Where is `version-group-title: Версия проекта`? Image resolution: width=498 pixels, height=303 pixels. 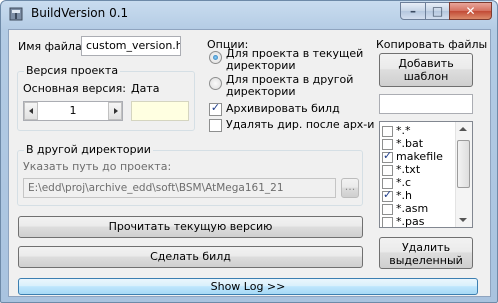
version-group-title: Версия проекта is located at coordinates (72, 70).